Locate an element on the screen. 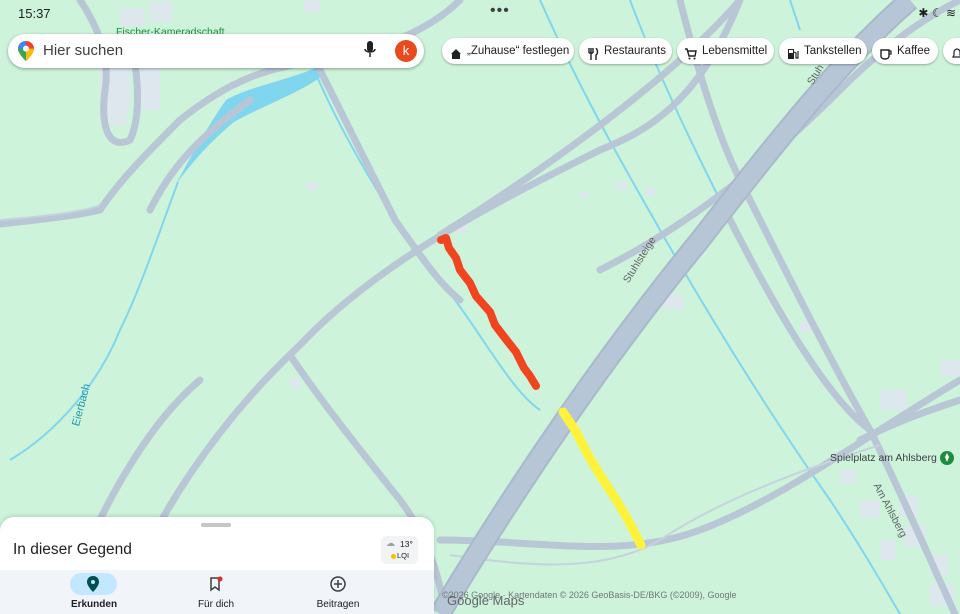  chip-restaurants: Restaurants is located at coordinates (625, 51).